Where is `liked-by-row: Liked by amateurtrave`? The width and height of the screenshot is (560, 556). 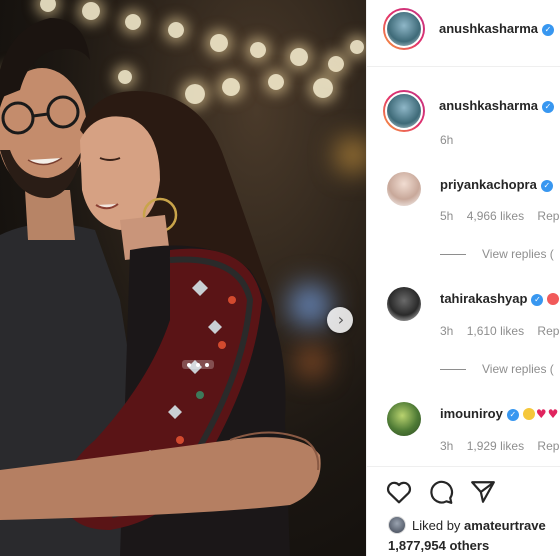 liked-by-row: Liked by amateurtrave is located at coordinates (467, 525).